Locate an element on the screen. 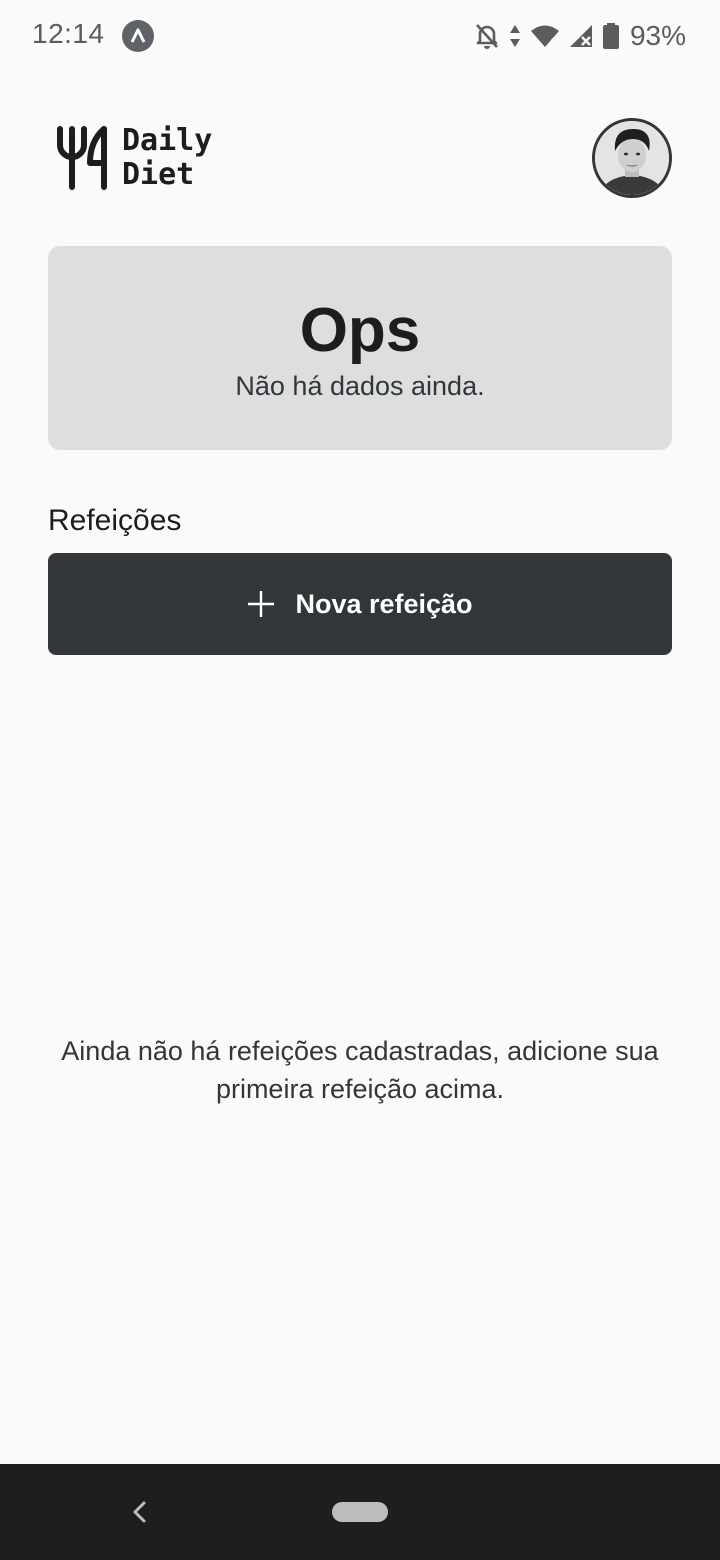 This screenshot has width=720, height=1560. fork-knife-icon is located at coordinates (84, 158).